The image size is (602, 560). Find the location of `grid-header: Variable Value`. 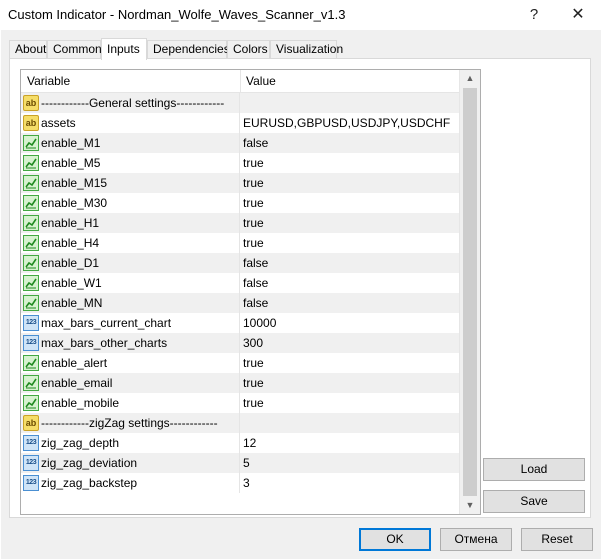

grid-header: Variable Value is located at coordinates (240, 81).